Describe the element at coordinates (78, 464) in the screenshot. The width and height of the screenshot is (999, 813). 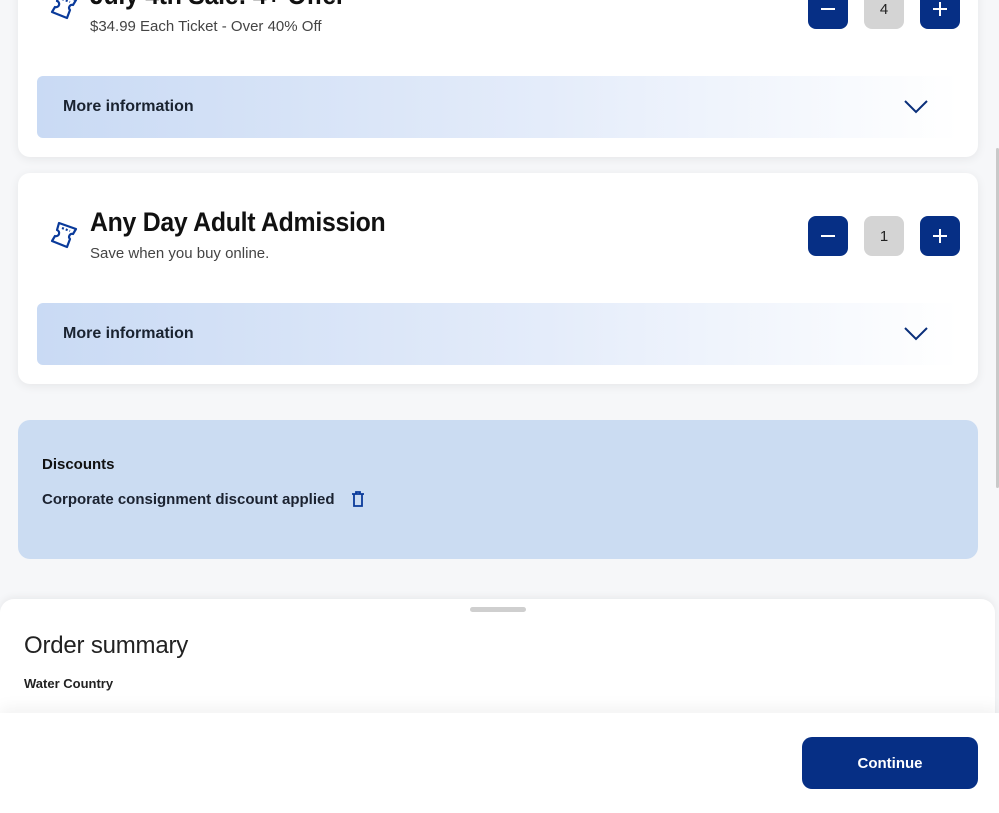
I see `discounts-title: Discounts` at that location.